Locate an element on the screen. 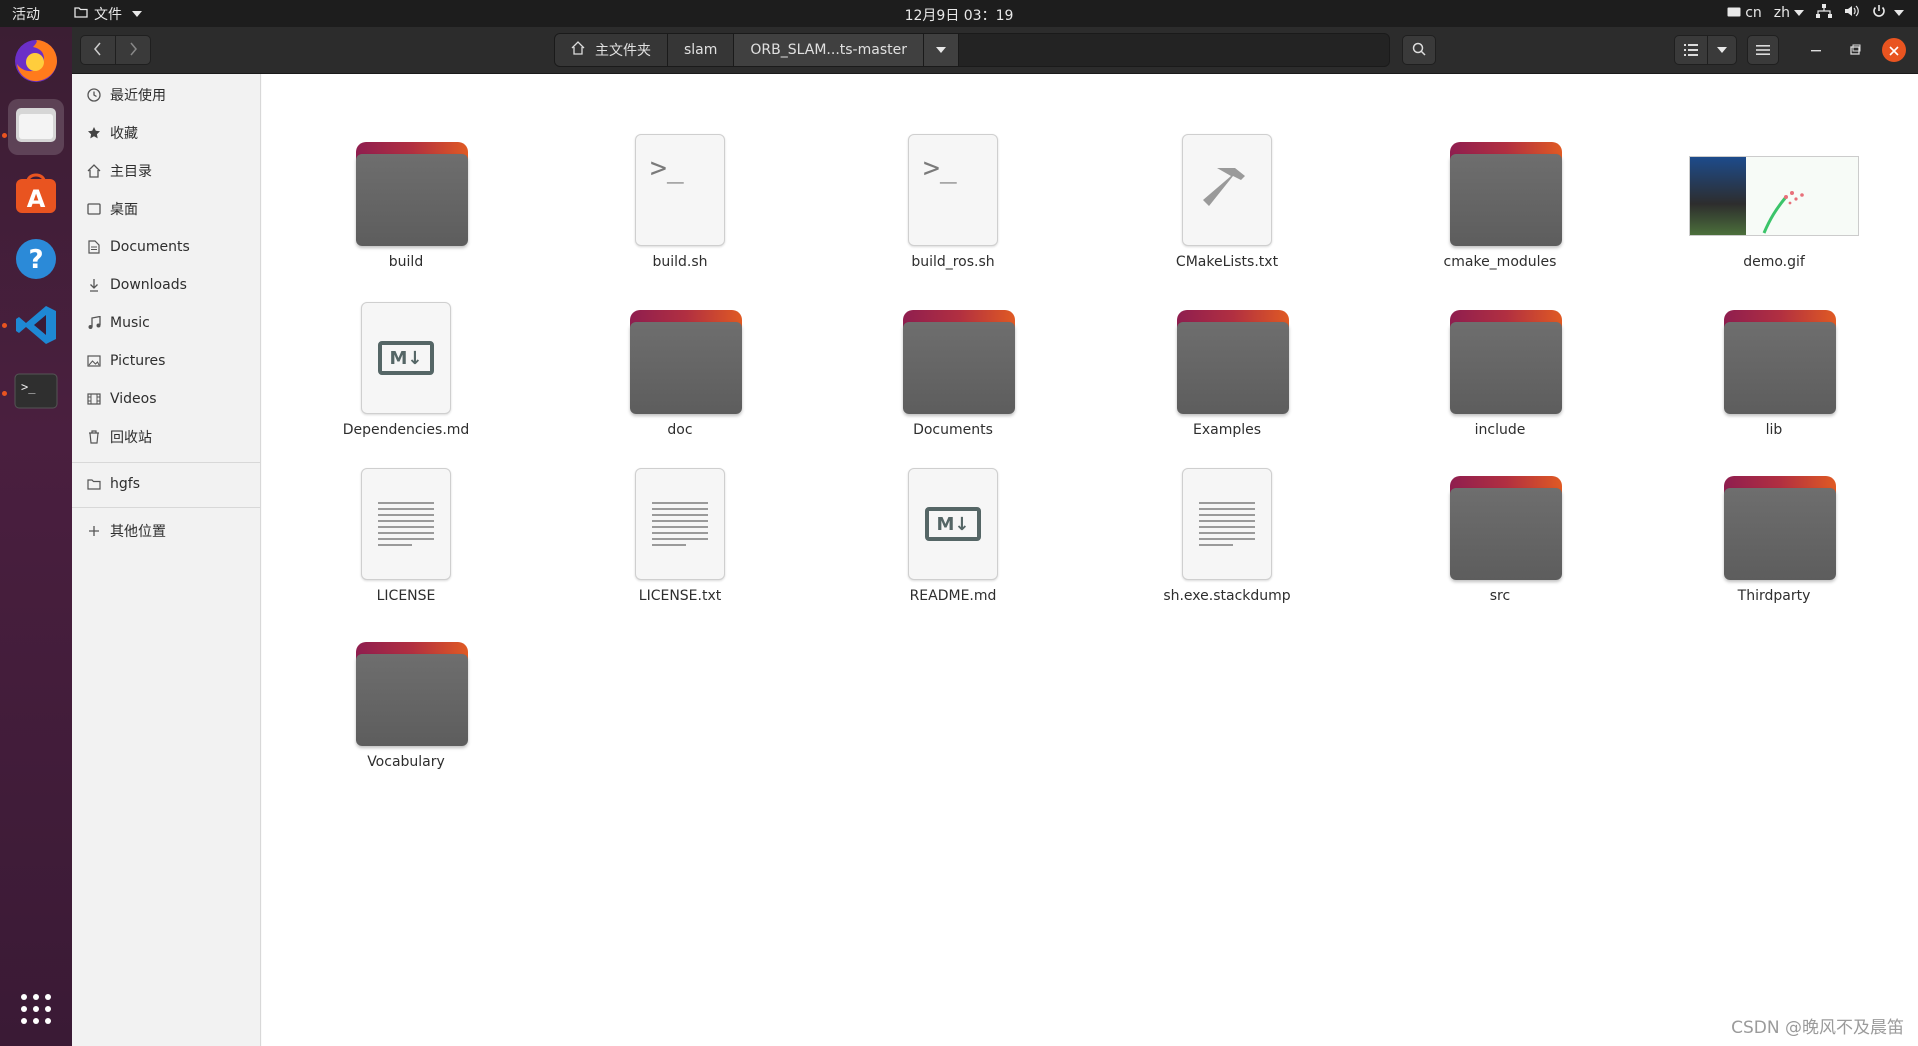 The image size is (1918, 1046). dock-files is located at coordinates (36, 127).